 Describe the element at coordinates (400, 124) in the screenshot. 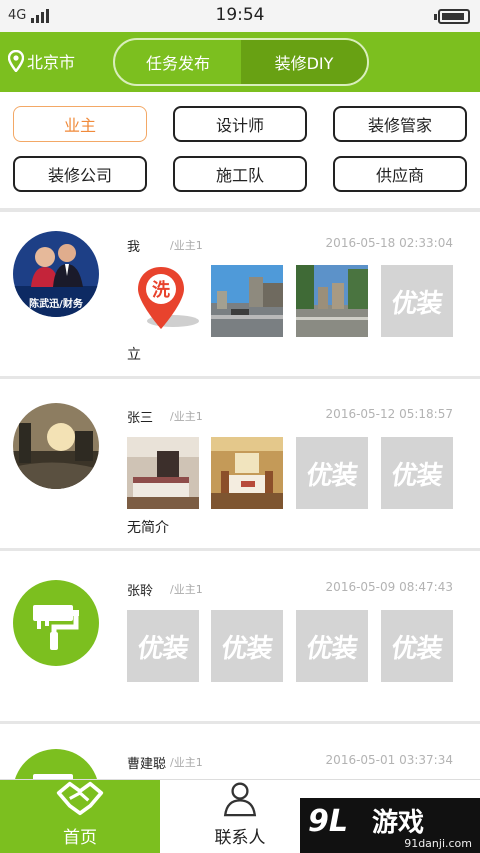

I see `role-butler-button: 装修管家` at that location.